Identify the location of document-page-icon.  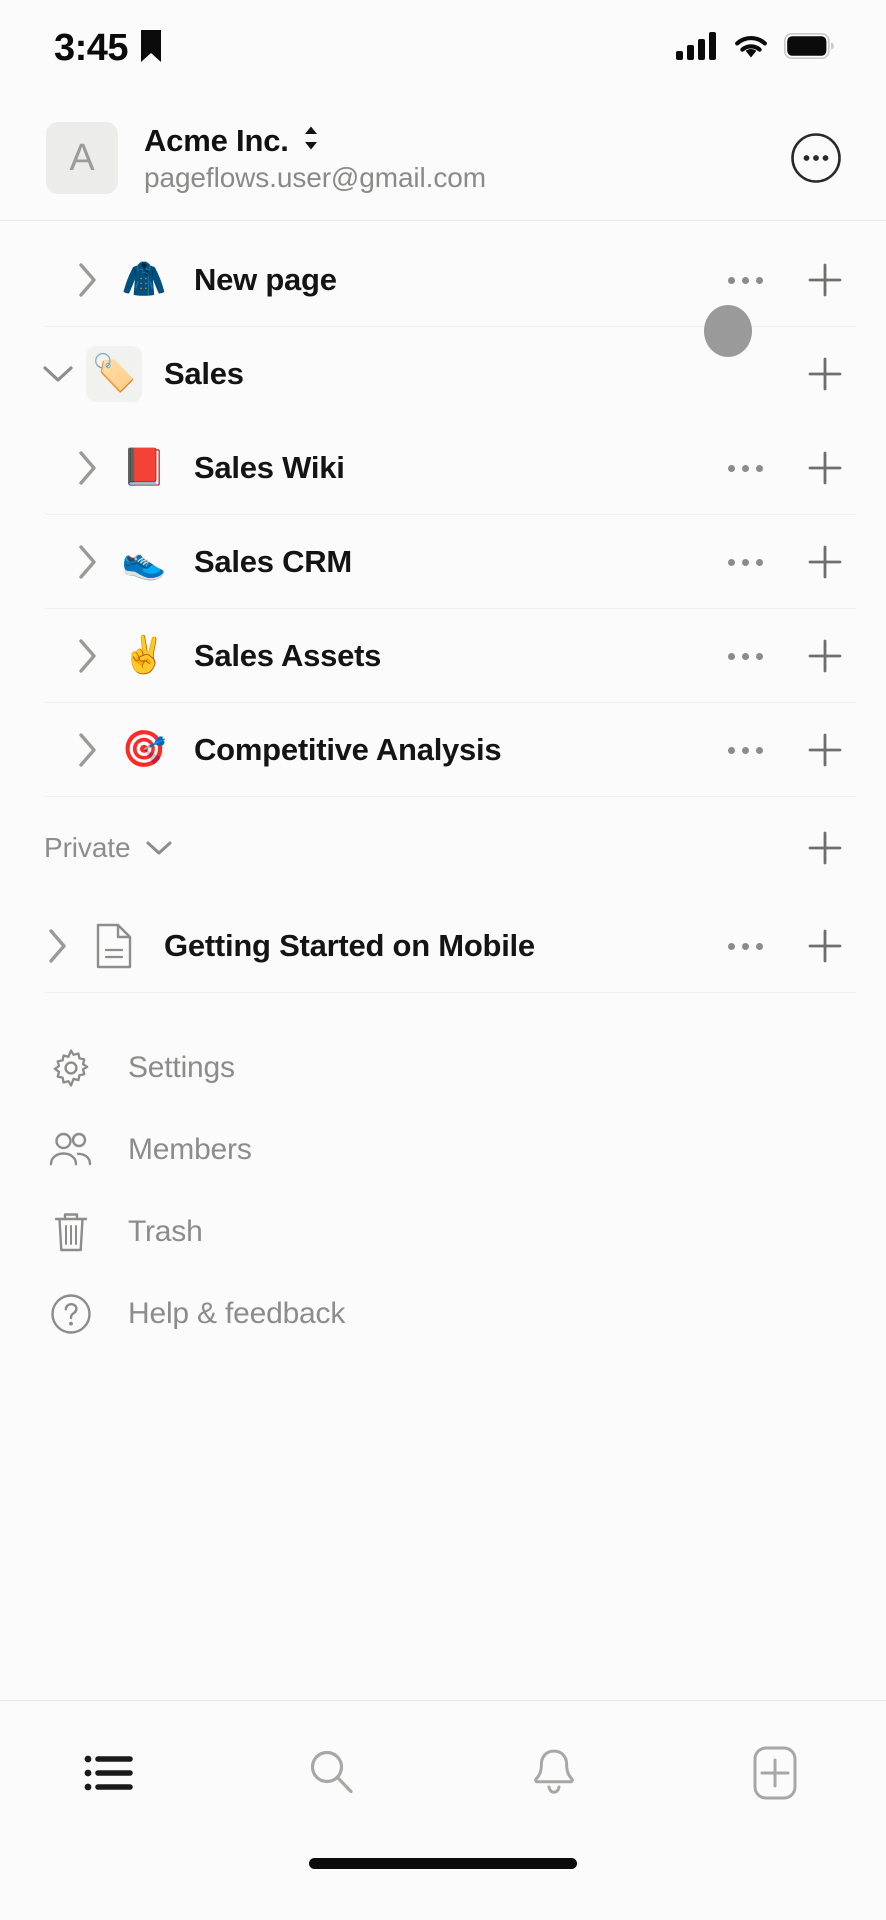
(114, 946).